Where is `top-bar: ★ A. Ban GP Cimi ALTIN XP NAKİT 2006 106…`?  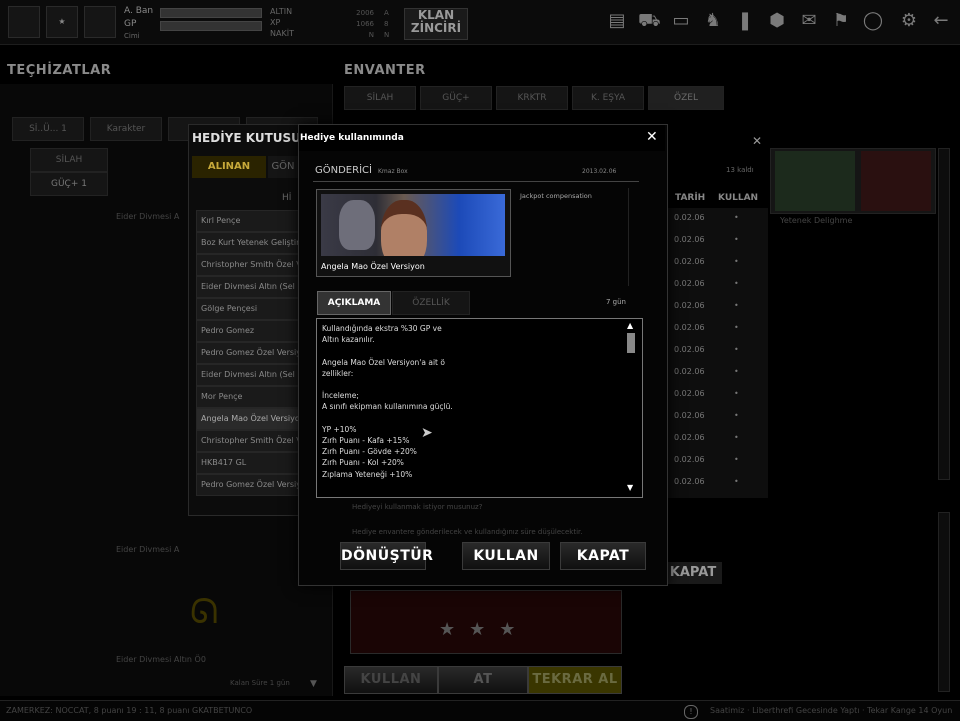
top-bar: ★ A. Ban GP Cimi ALTIN XP NAKİT 2006 106… is located at coordinates (480, 22).